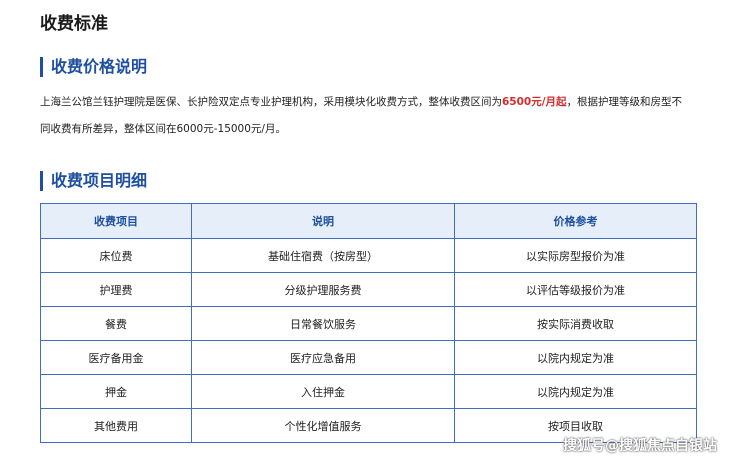  What do you see at coordinates (323, 323) in the screenshot?
I see `fee-description-cell: 日常餐饮服务` at bounding box center [323, 323].